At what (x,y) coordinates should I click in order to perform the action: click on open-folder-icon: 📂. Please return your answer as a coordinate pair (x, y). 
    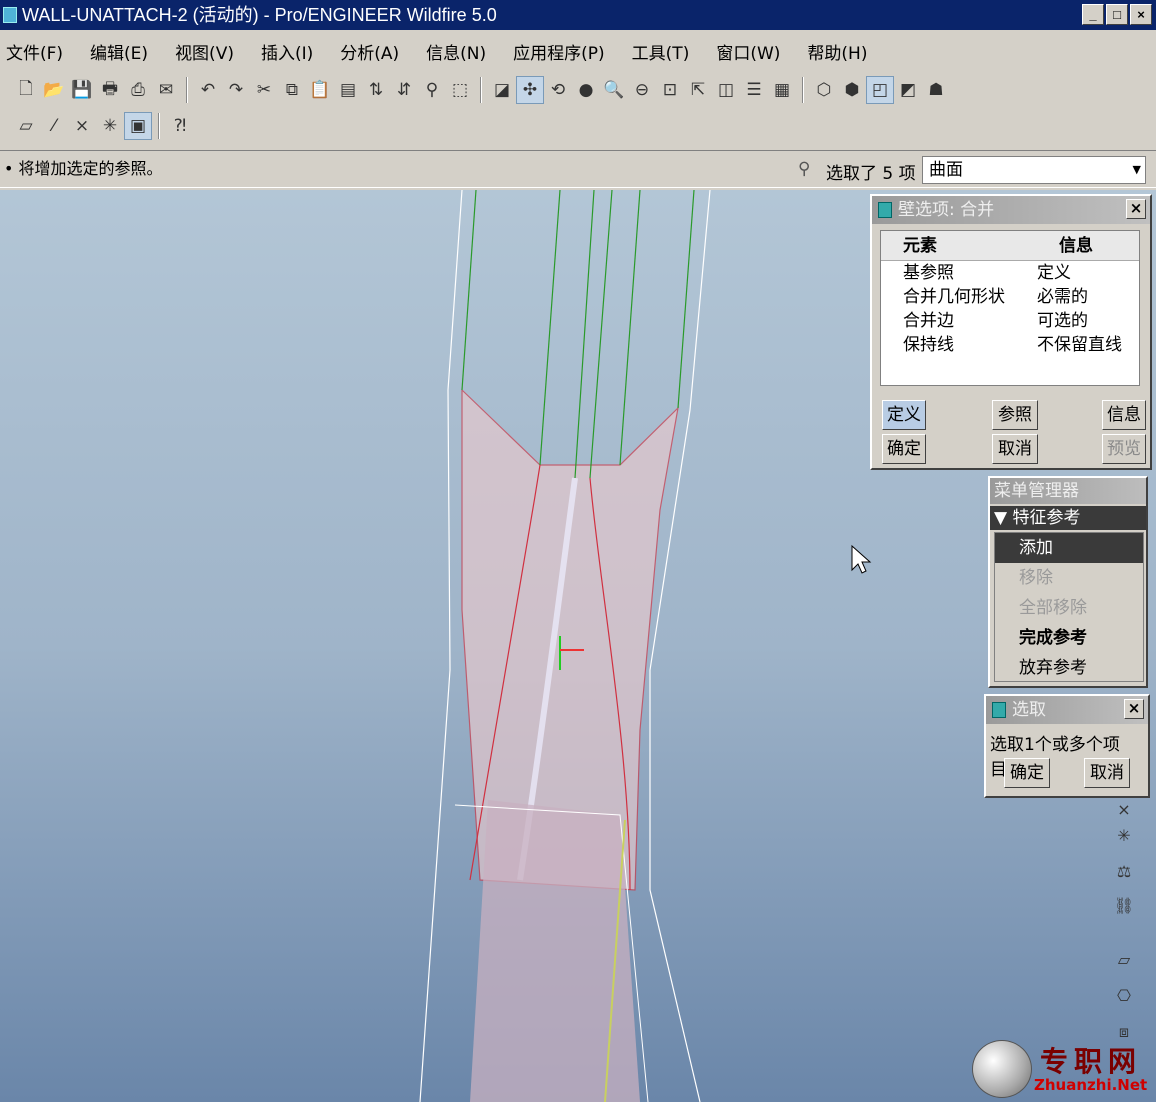
    Looking at the image, I should click on (54, 90).